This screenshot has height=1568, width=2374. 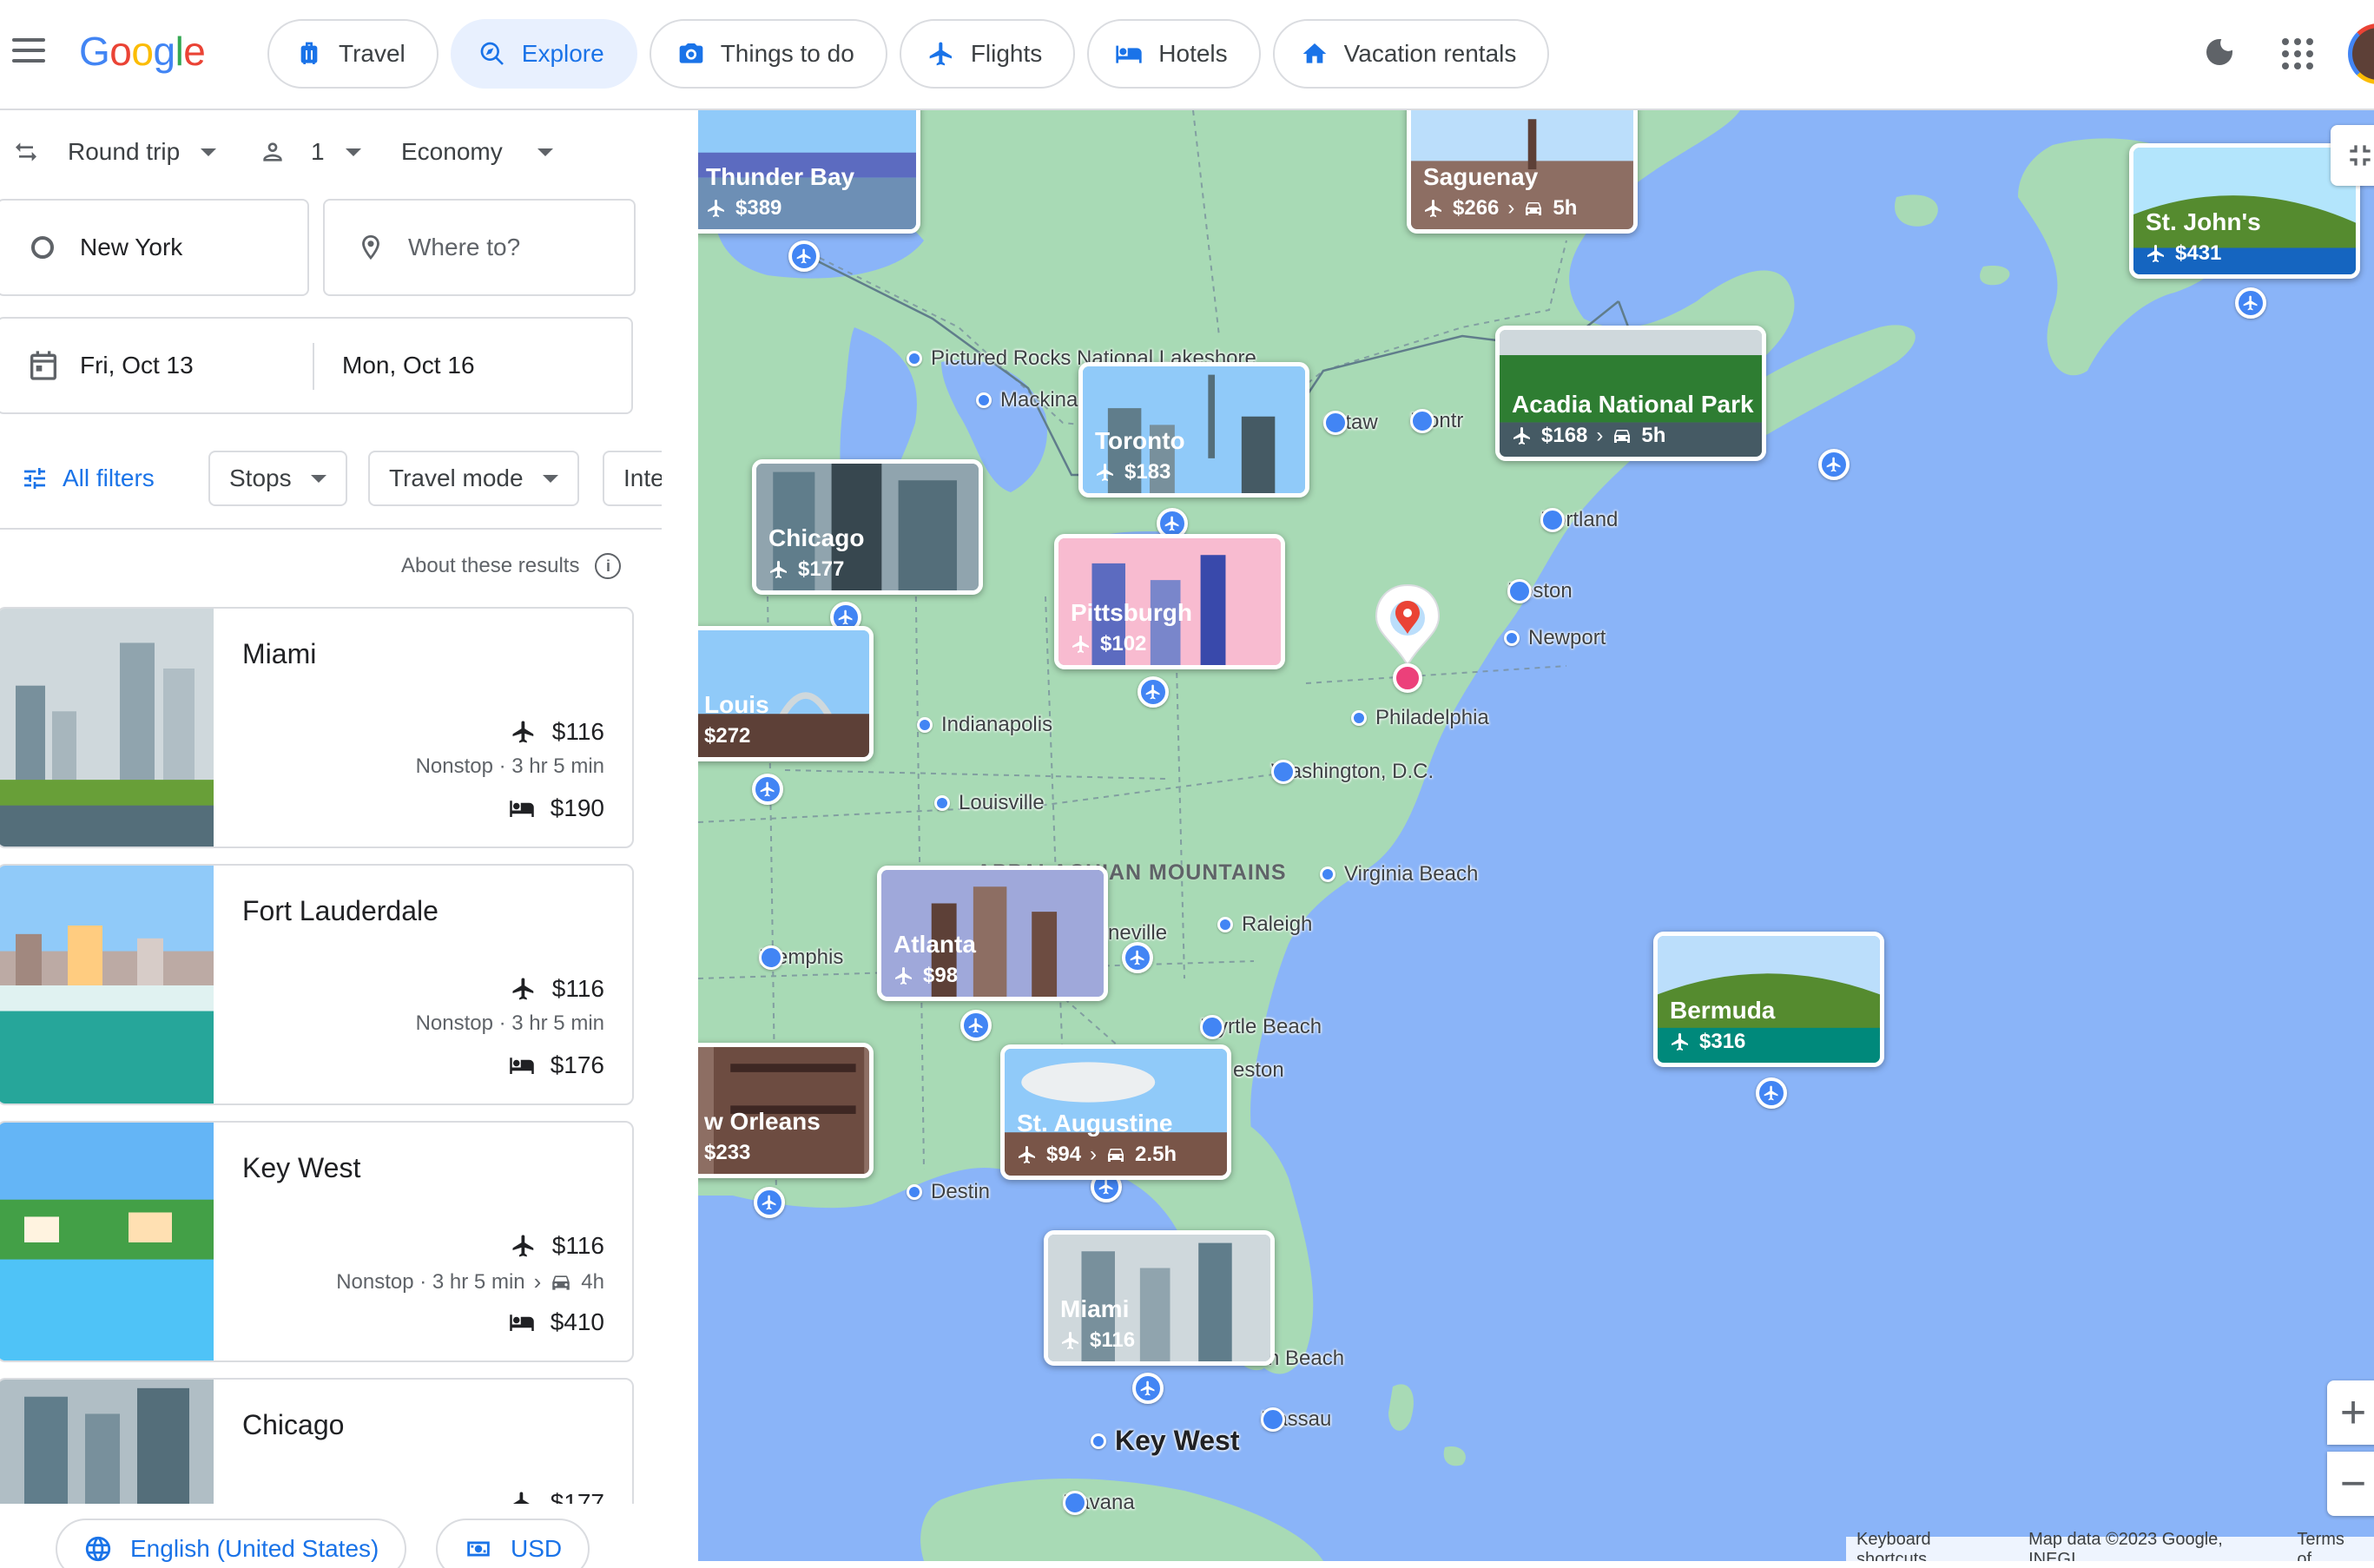 What do you see at coordinates (1099, 1503) in the screenshot?
I see `map-place-havana: Havana` at bounding box center [1099, 1503].